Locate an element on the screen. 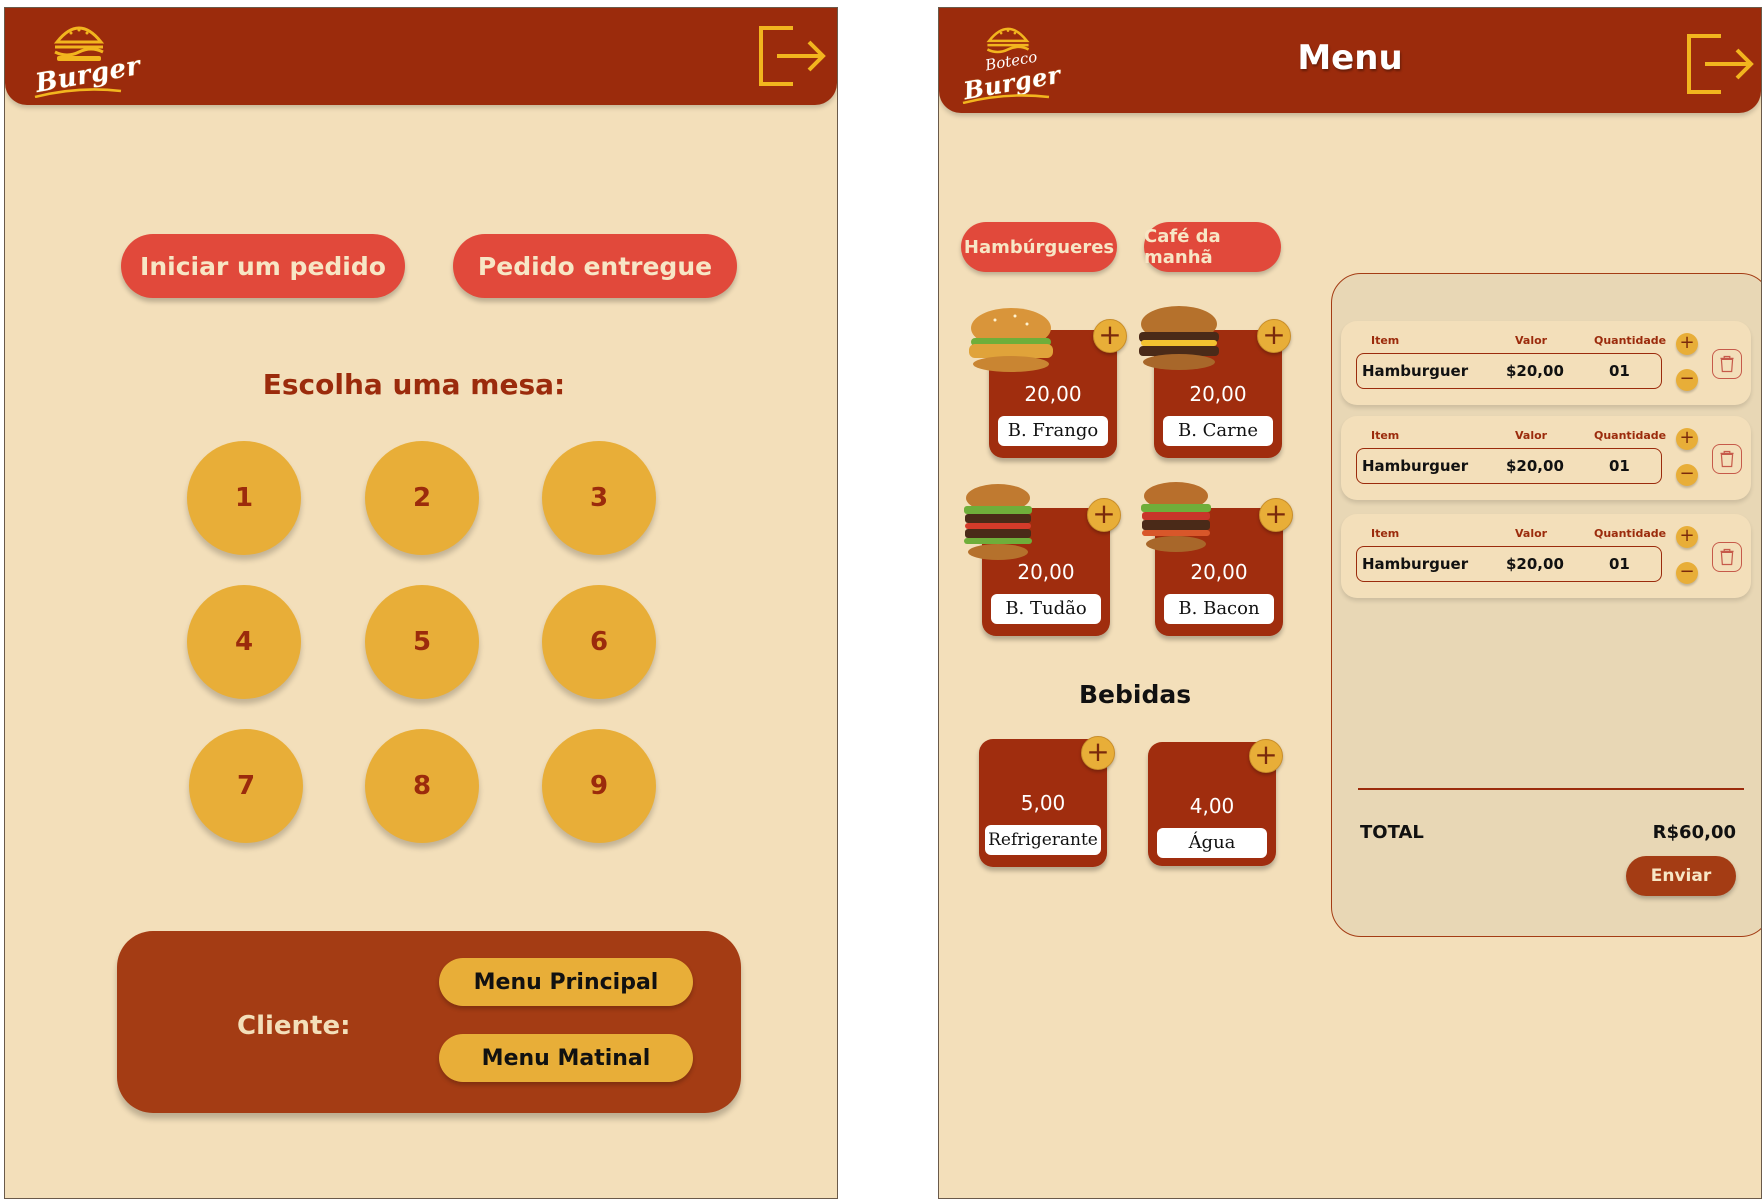 The width and height of the screenshot is (1762, 1199). product-name: B. Tudão is located at coordinates (1046, 609).